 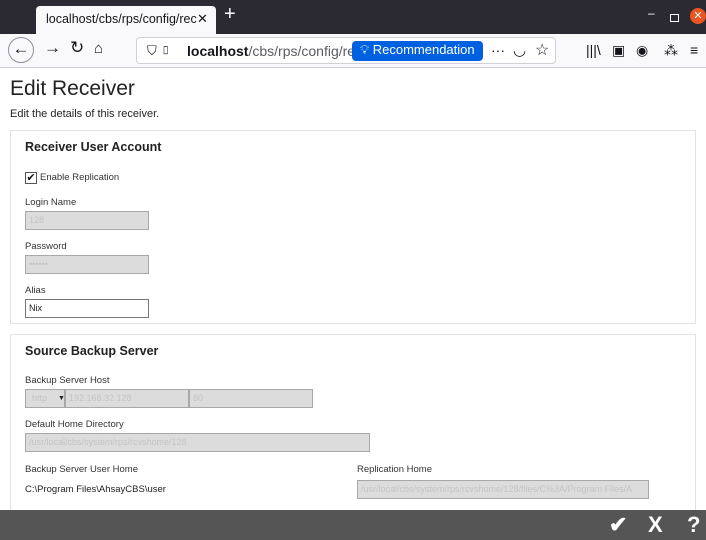 What do you see at coordinates (121, 19) in the screenshot?
I see `tab-title: localhost/cbs/rps/config/rec` at bounding box center [121, 19].